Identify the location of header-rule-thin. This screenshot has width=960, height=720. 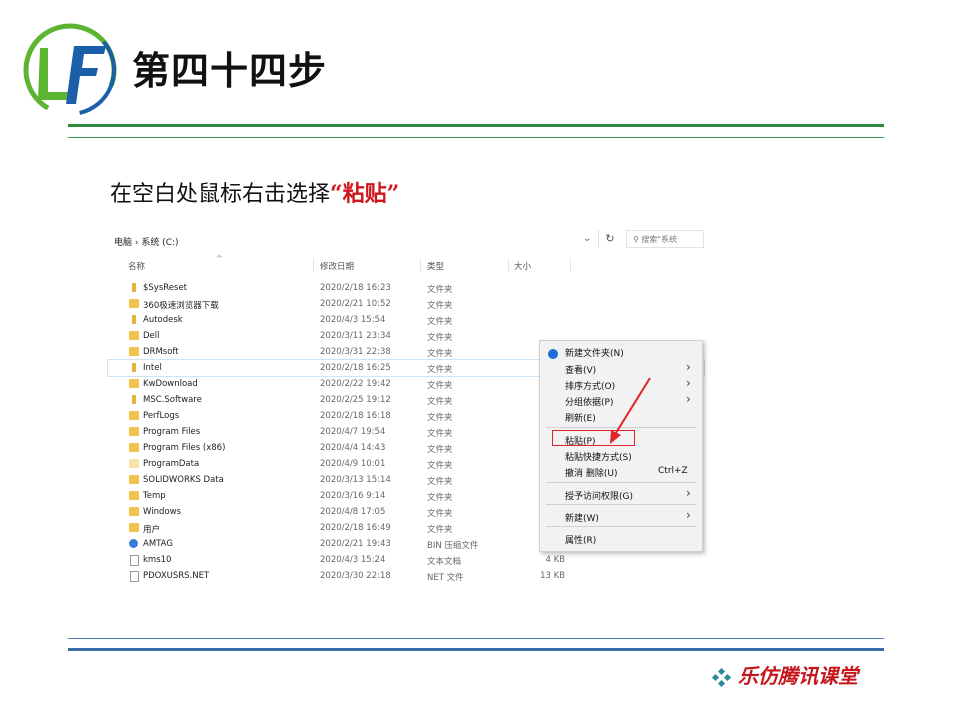
(476, 137).